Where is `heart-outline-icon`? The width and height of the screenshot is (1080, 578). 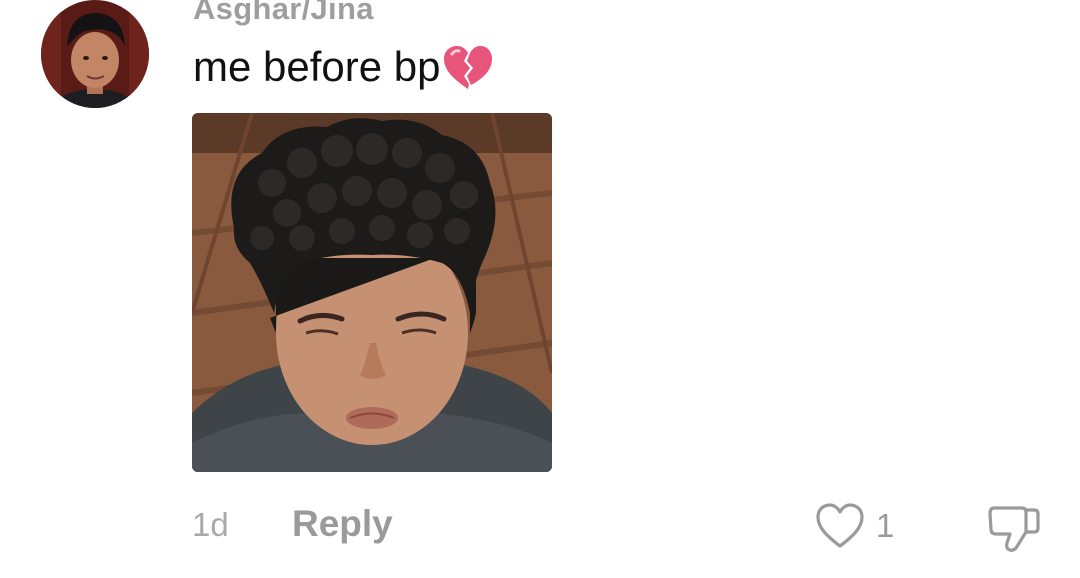
heart-outline-icon is located at coordinates (840, 525).